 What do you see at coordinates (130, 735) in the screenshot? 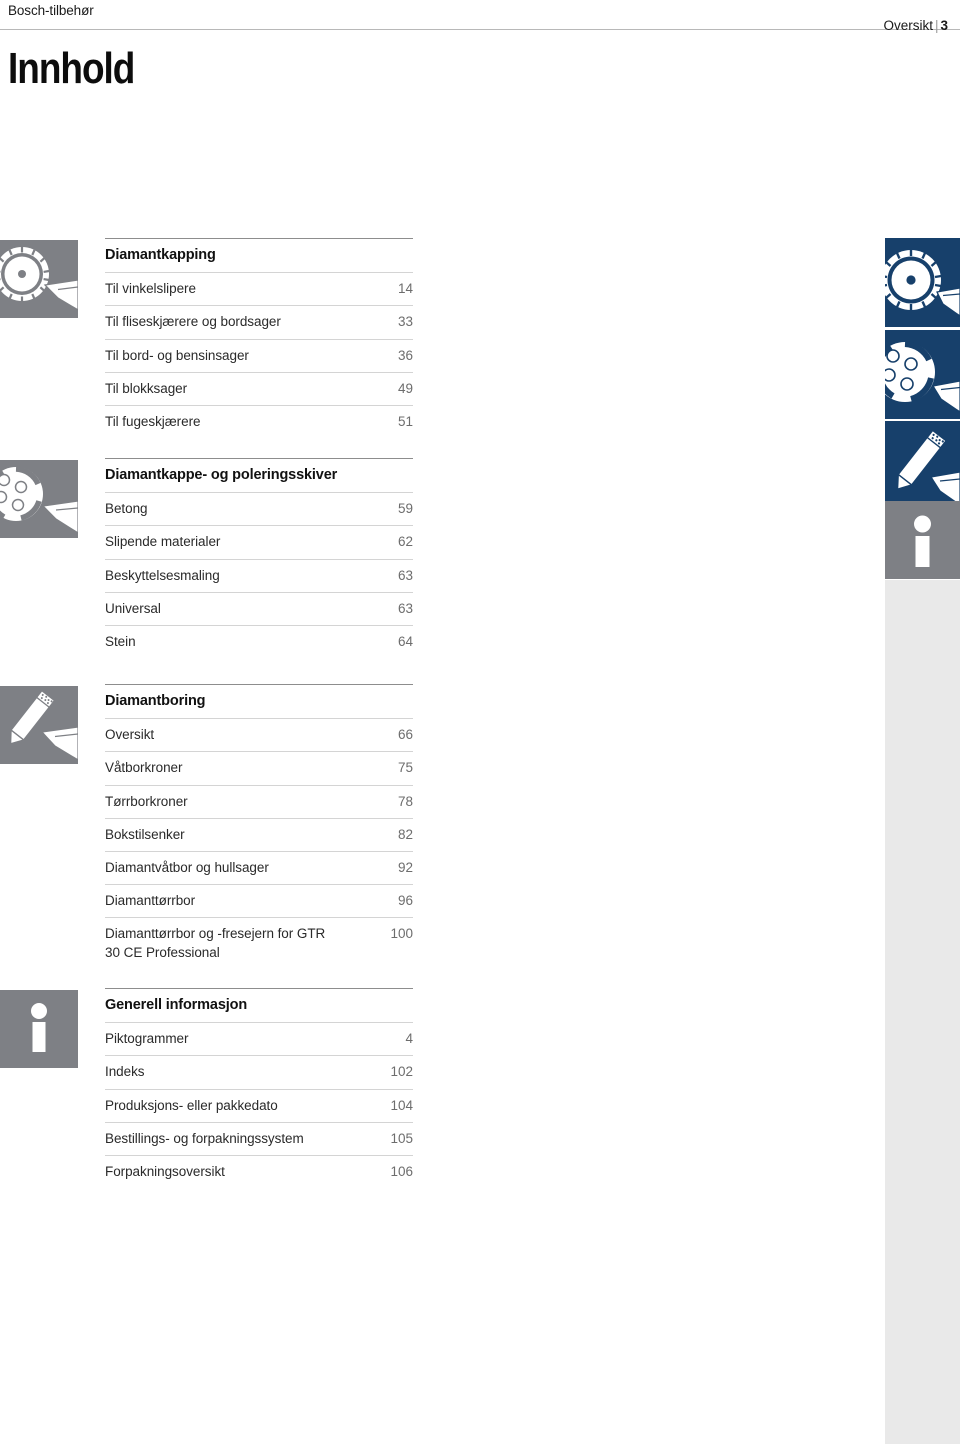
I see `toc-entry-label: Oversikt` at bounding box center [130, 735].